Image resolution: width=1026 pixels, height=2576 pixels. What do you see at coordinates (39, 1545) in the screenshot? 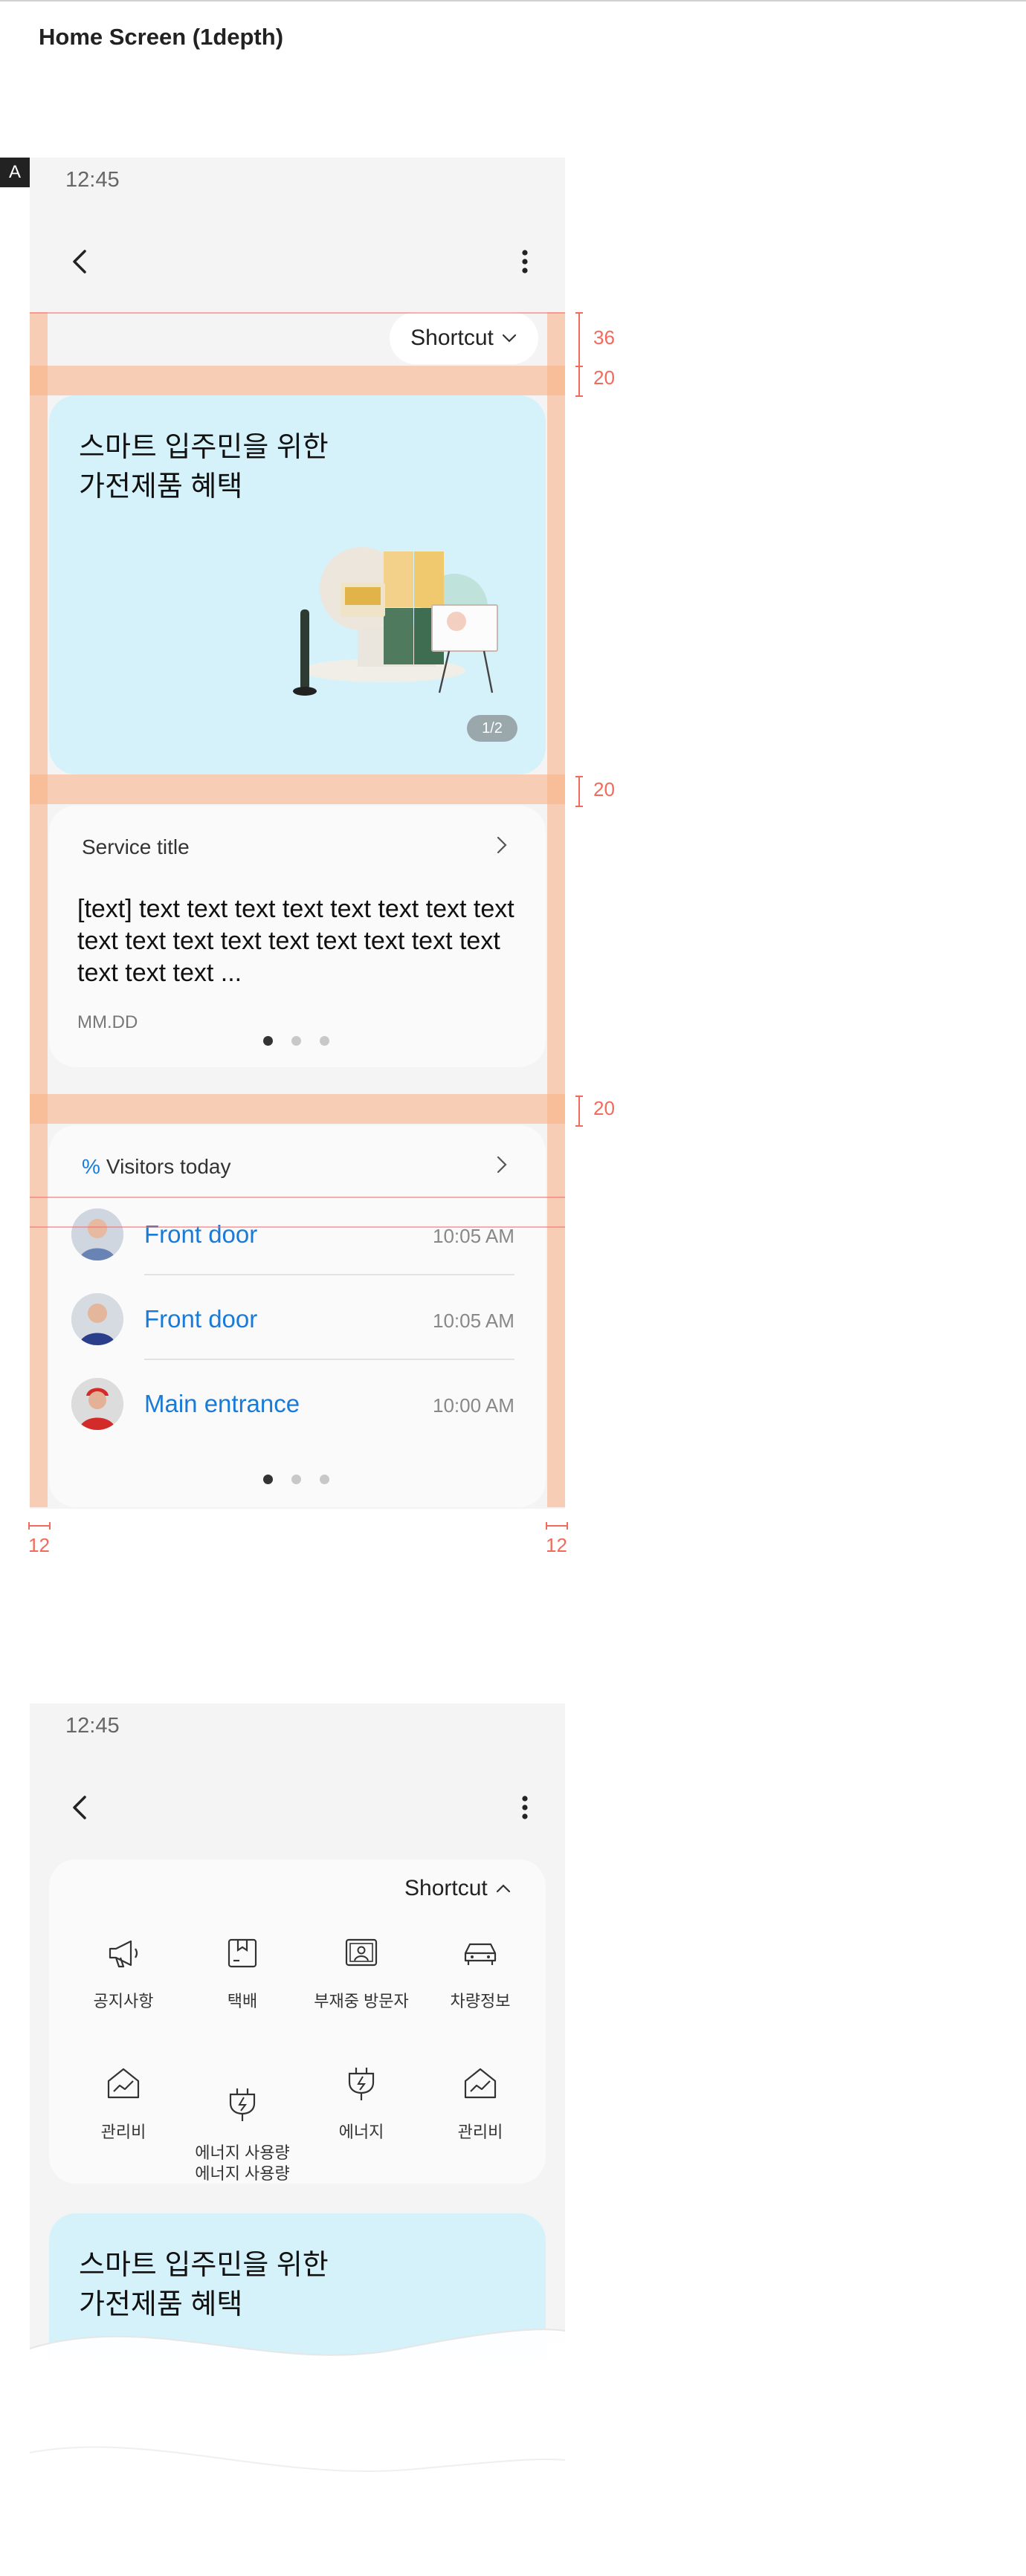
I see `spec-margin-left: 12` at bounding box center [39, 1545].